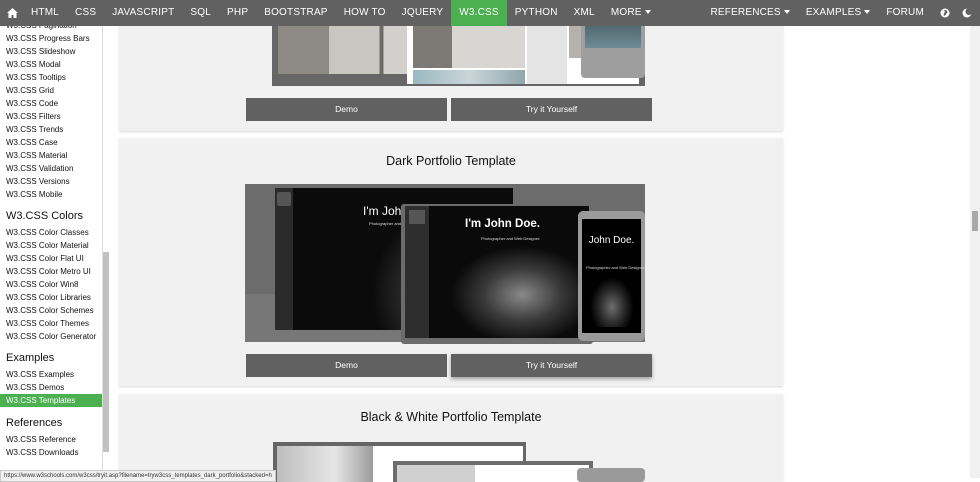 The width and height of the screenshot is (980, 482). Describe the element at coordinates (51, 181) in the screenshot. I see `sidebar-link: W3.CSS Versions` at that location.